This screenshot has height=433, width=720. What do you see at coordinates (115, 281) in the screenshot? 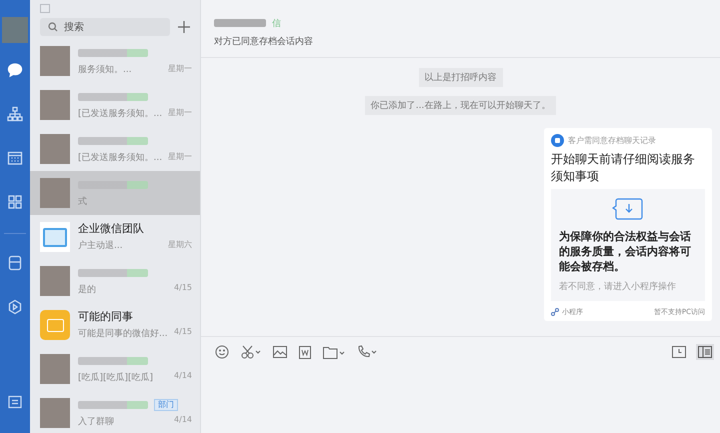
I see `conversation-item: 是的 4/15` at bounding box center [115, 281].